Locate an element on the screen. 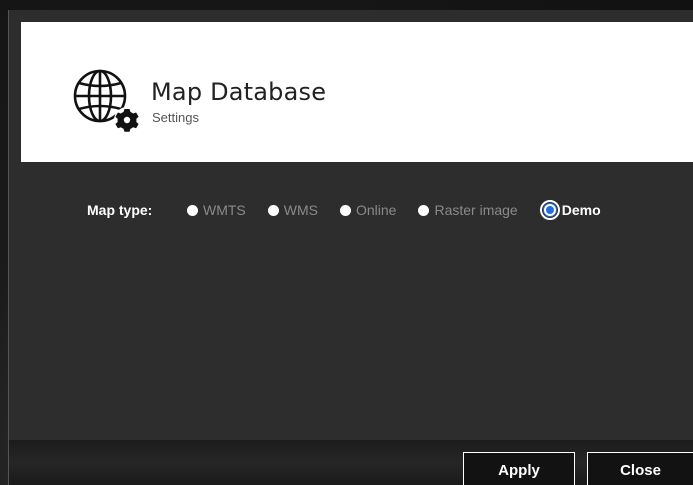 This screenshot has width=693, height=485. page-title: Map Database is located at coordinates (239, 92).